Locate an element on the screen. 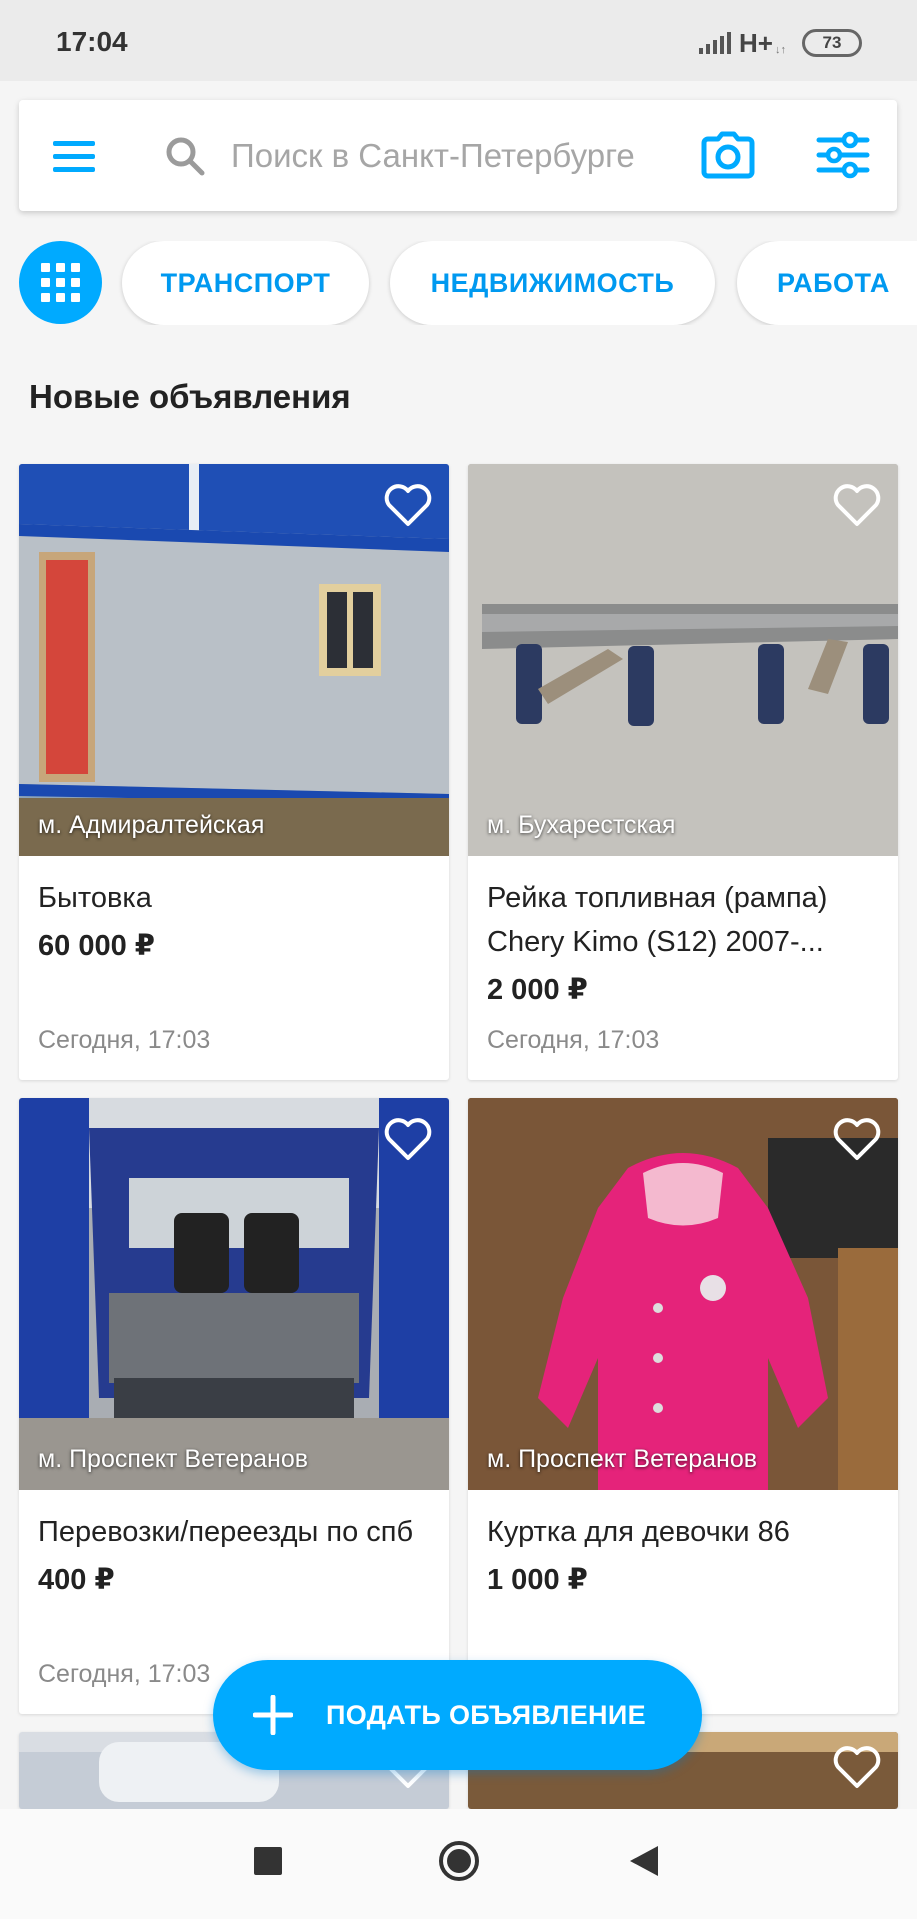  post-ad-label: ПОДАТЬ ОБЪЯВЛЕНИЕ is located at coordinates (486, 1715).